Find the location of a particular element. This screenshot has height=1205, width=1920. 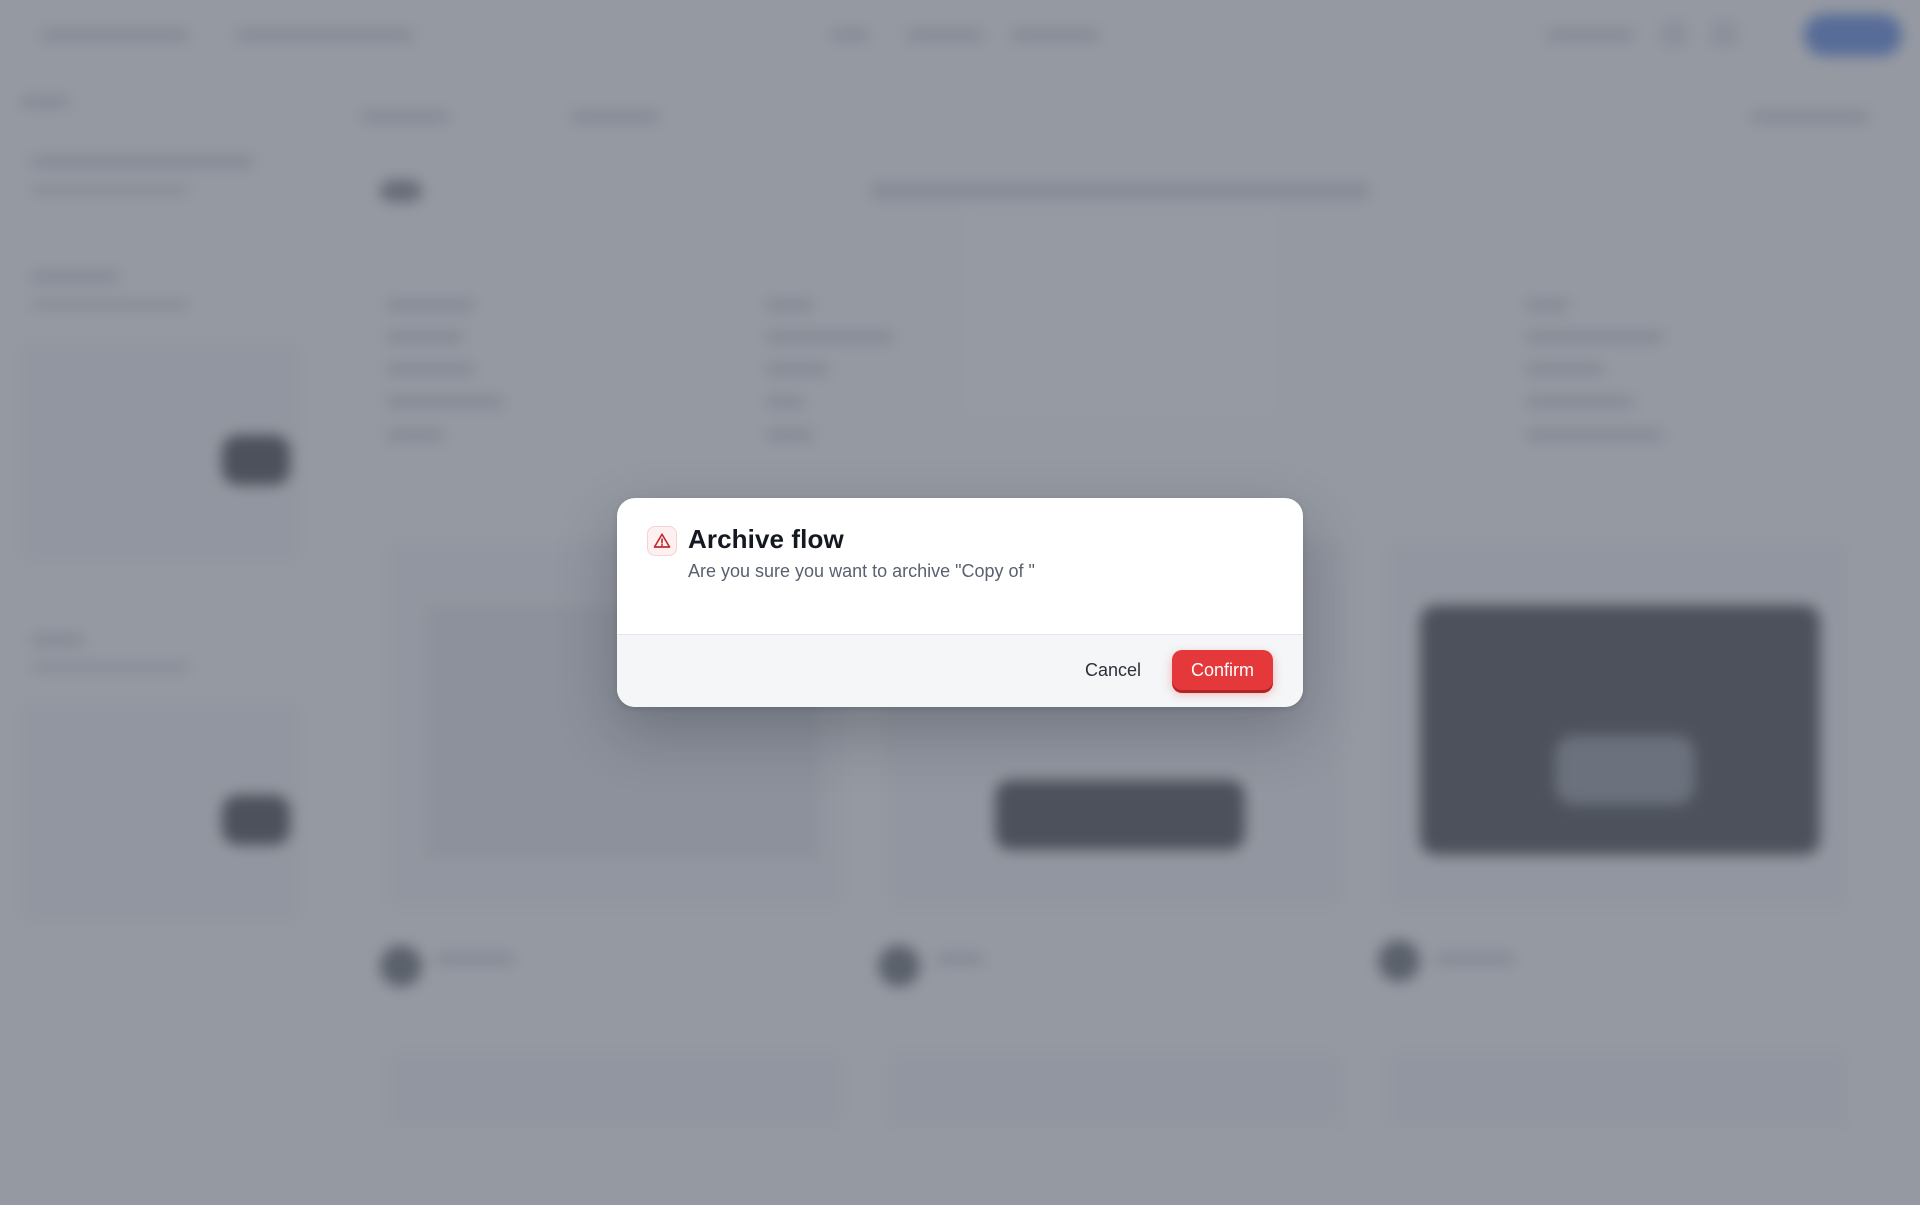

cancel-button: Cancel is located at coordinates (1113, 670).